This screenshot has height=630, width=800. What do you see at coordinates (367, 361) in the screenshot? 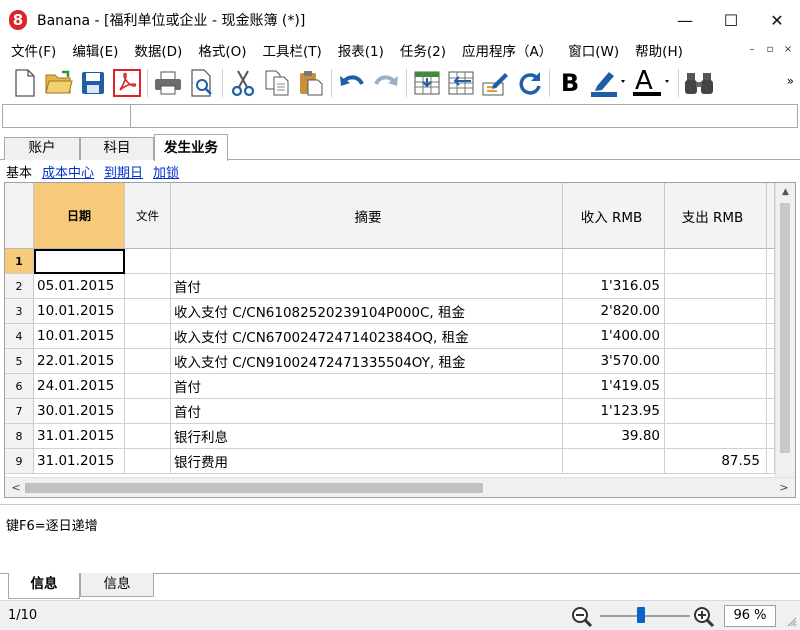
I see `cell-description: 收入支付 C/CN91002472471335504OY, 租金` at bounding box center [367, 361].